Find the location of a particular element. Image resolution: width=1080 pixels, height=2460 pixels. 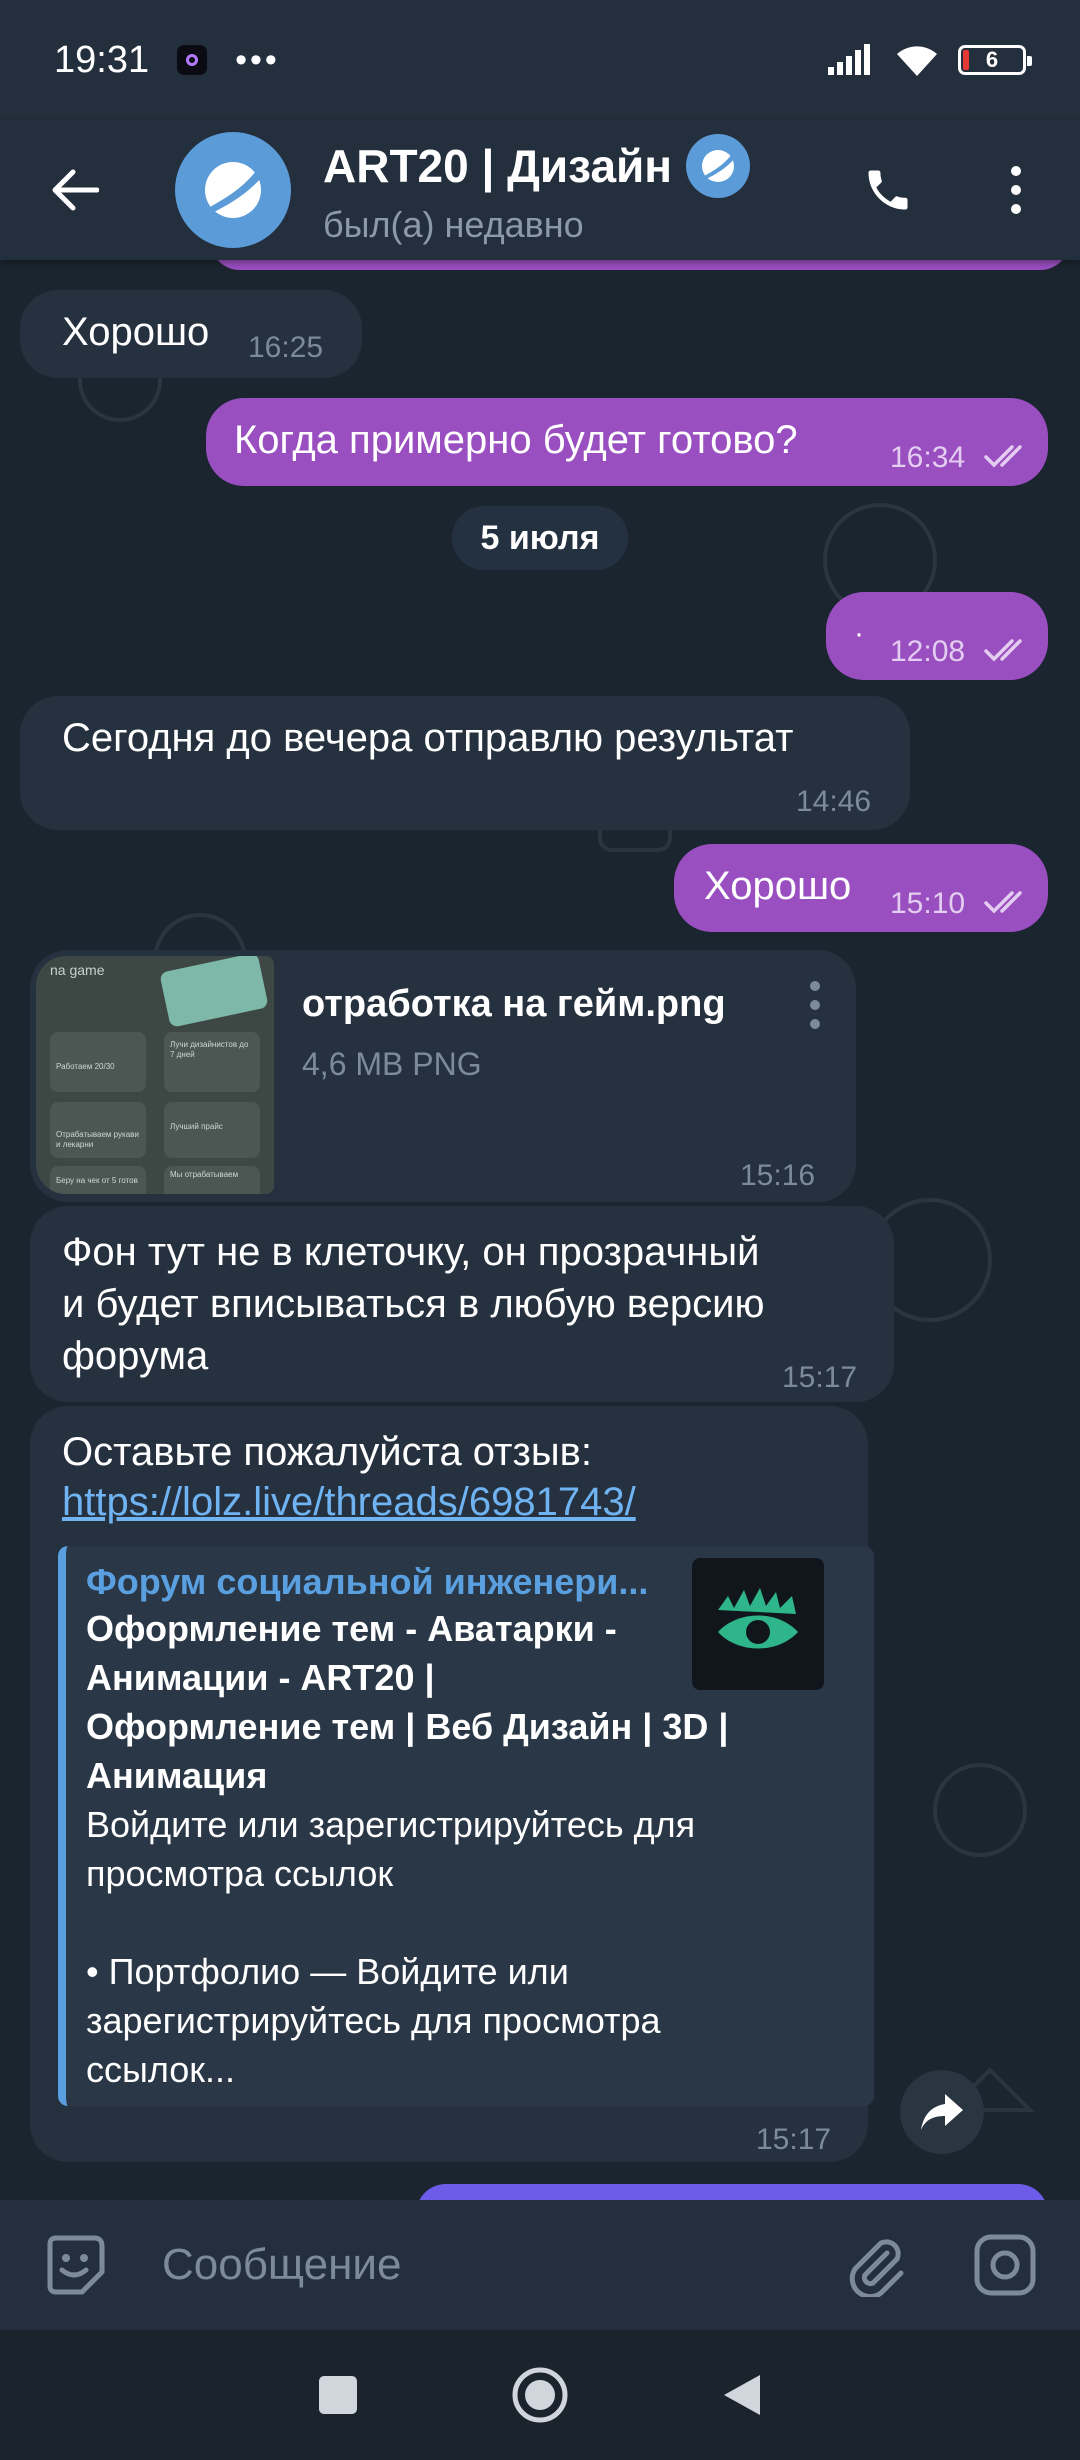

more-vert-icon is located at coordinates (1016, 190).